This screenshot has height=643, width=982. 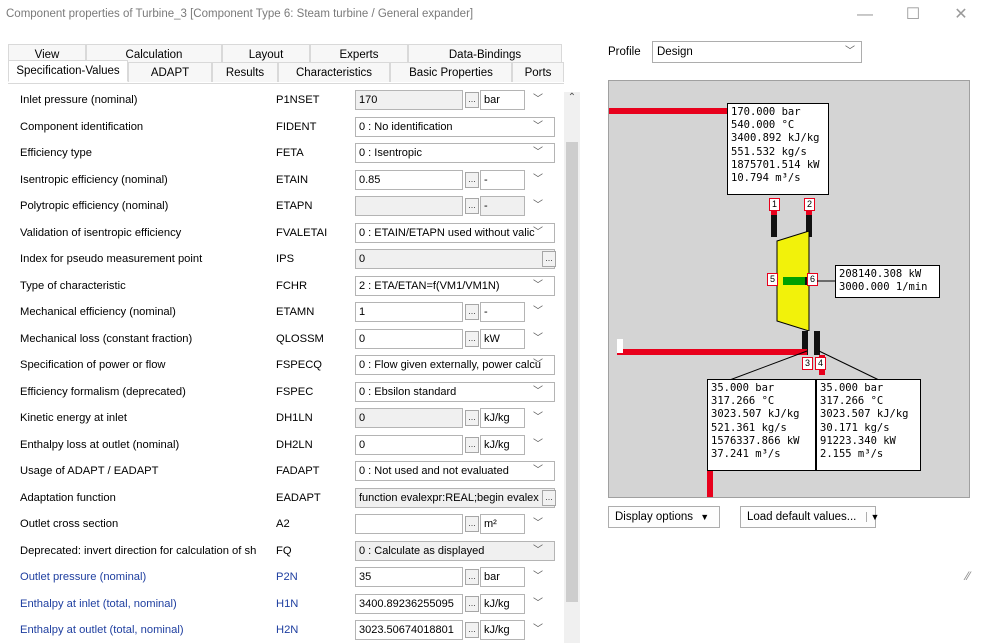 I want to click on property-code: DH2LN, so click(x=294, y=444).